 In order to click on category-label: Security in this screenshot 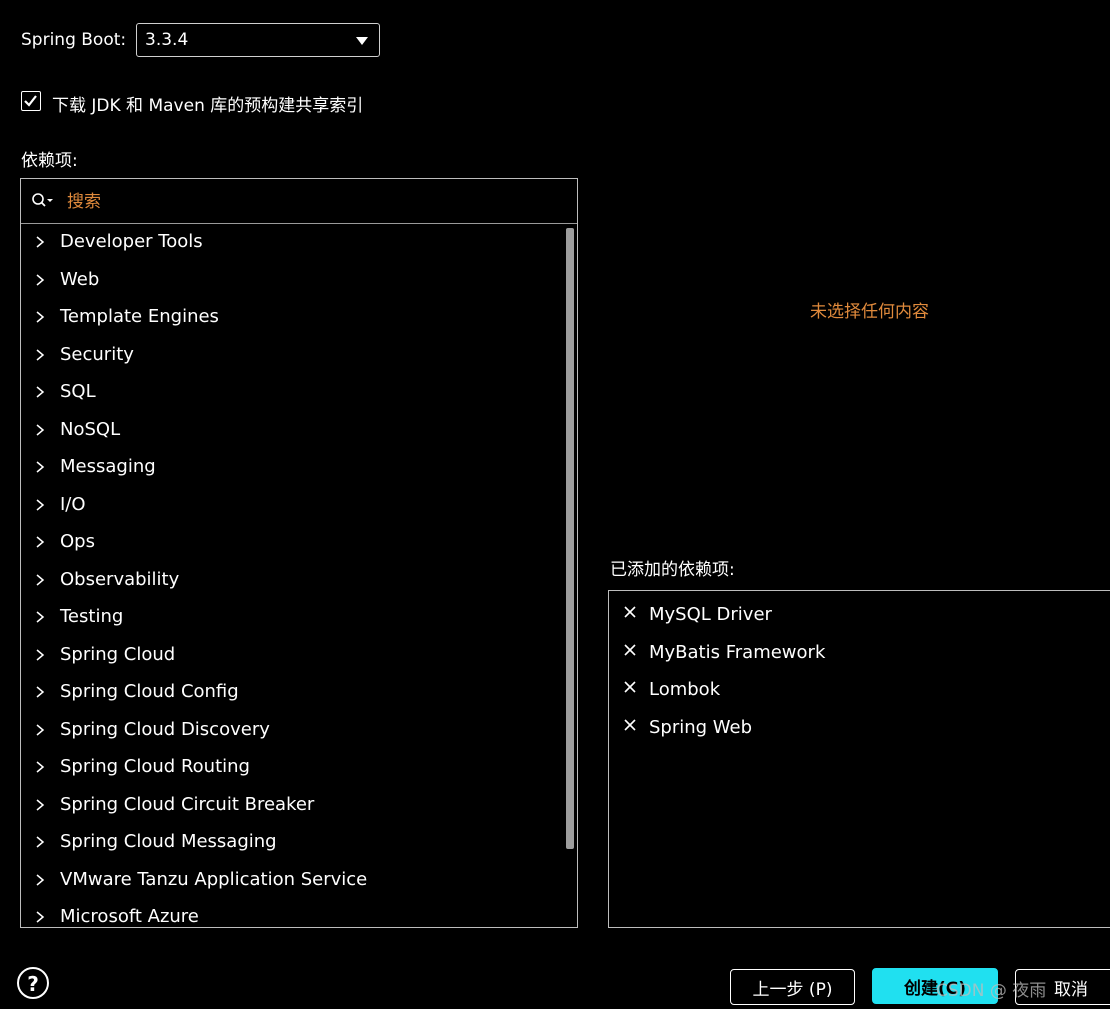, I will do `click(97, 354)`.